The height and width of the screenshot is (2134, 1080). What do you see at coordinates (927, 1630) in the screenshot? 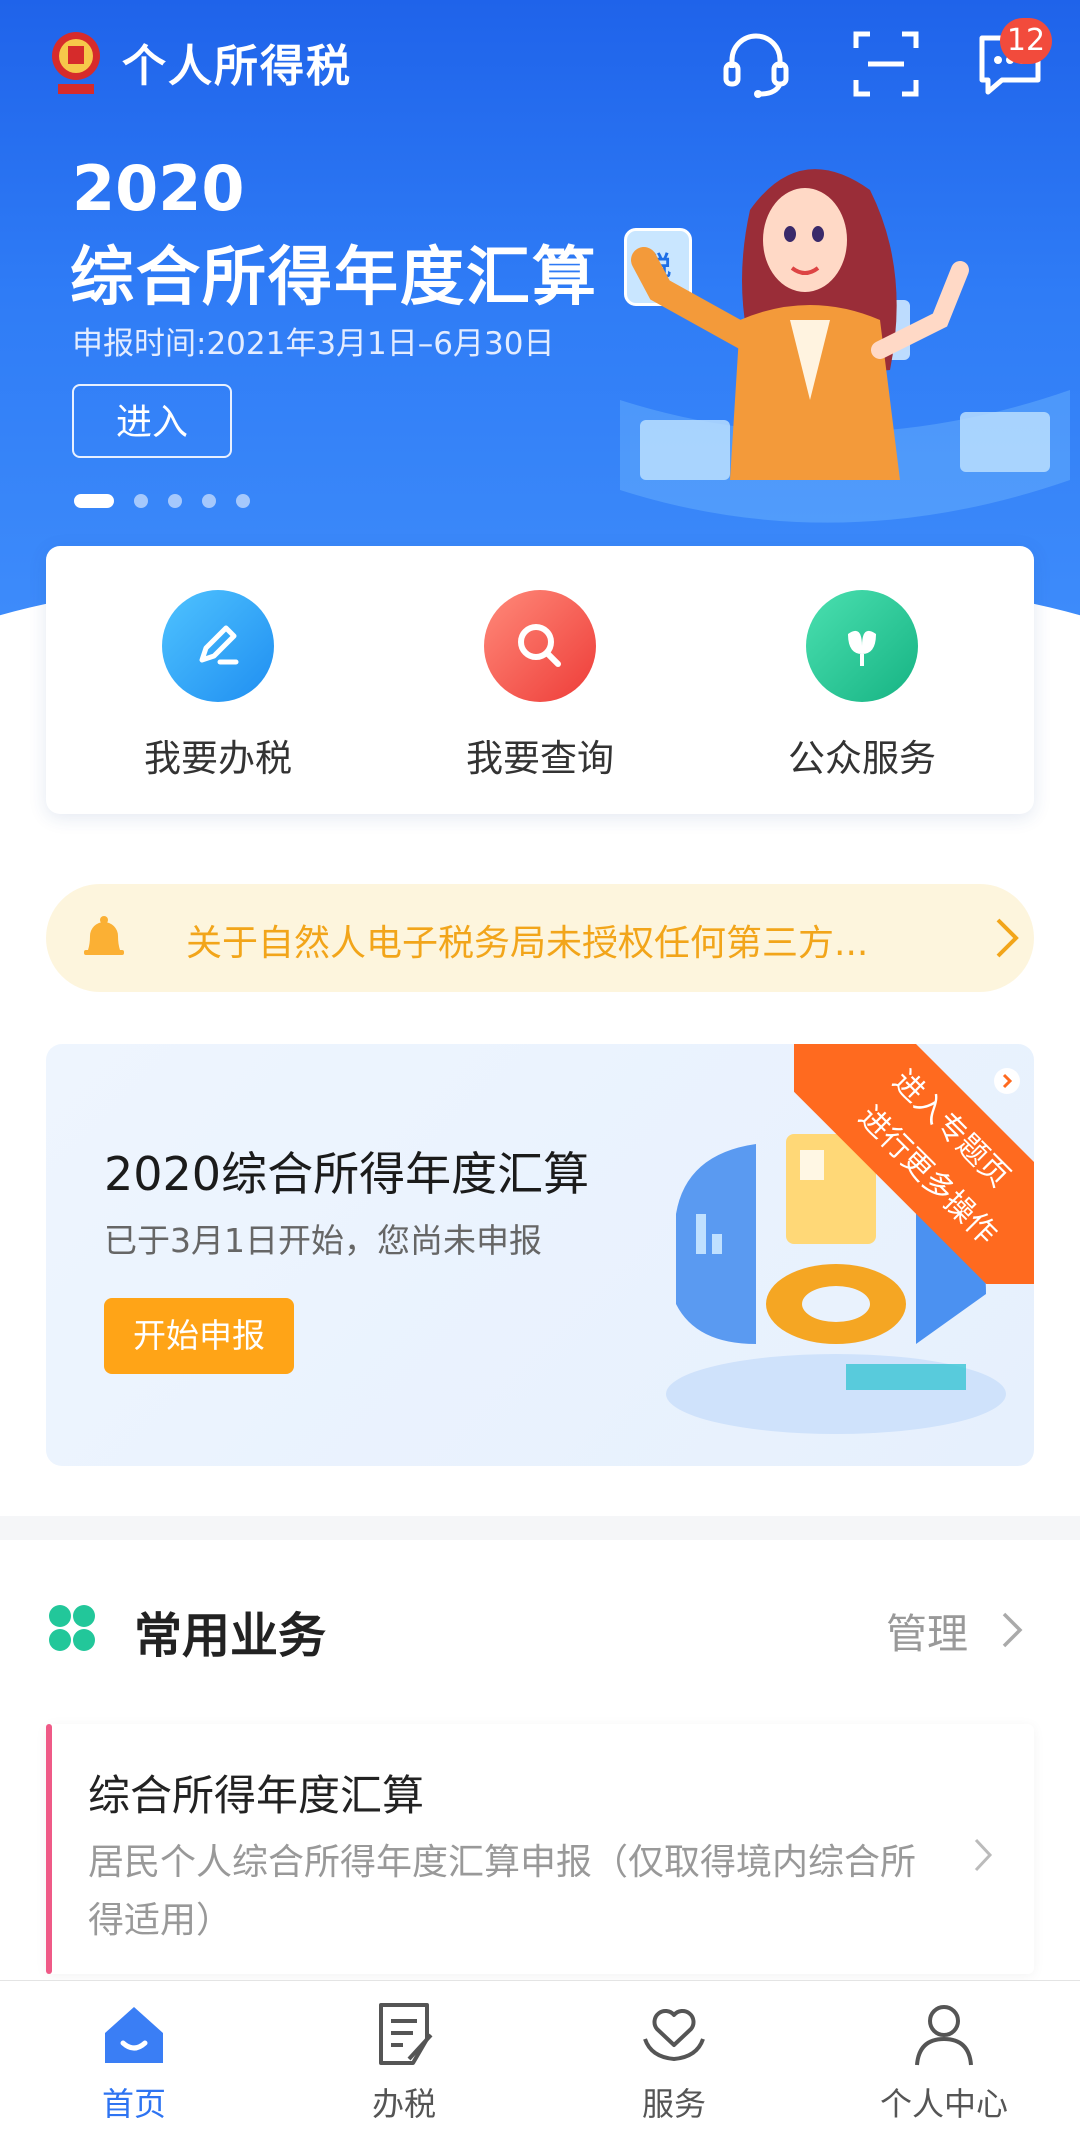
I see `manage-link: 管理` at bounding box center [927, 1630].